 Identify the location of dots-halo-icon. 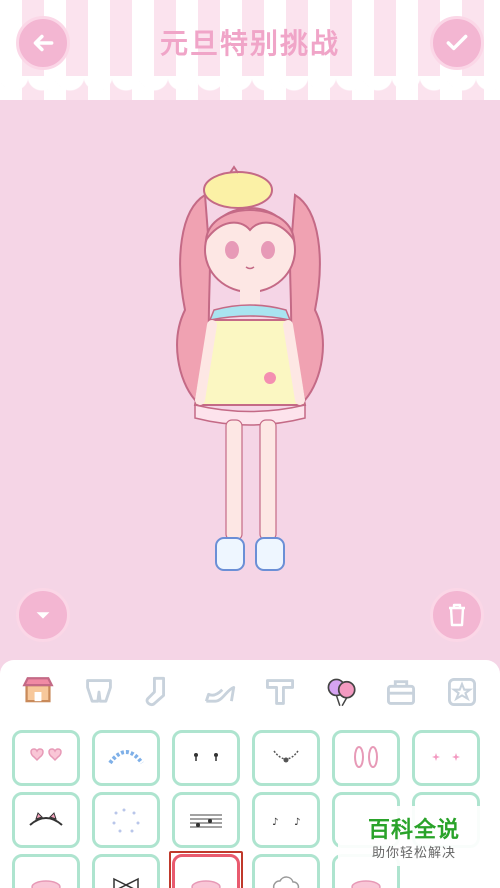
(126, 820).